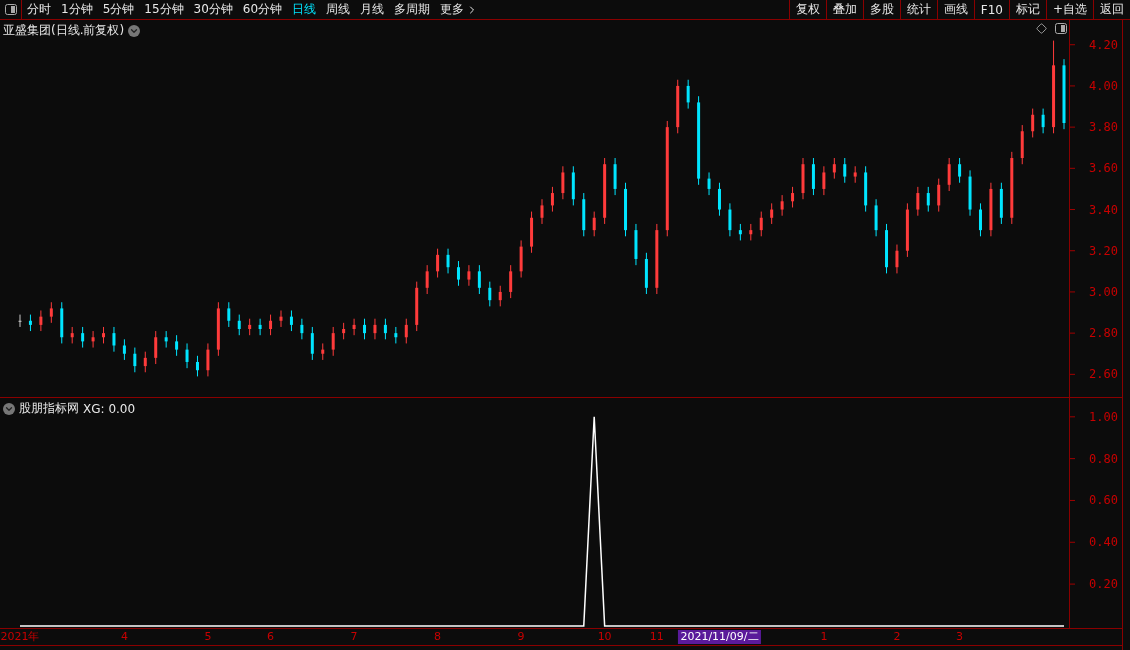 This screenshot has width=1130, height=650. I want to click on indicator-title: 股朋指标网, so click(49, 408).